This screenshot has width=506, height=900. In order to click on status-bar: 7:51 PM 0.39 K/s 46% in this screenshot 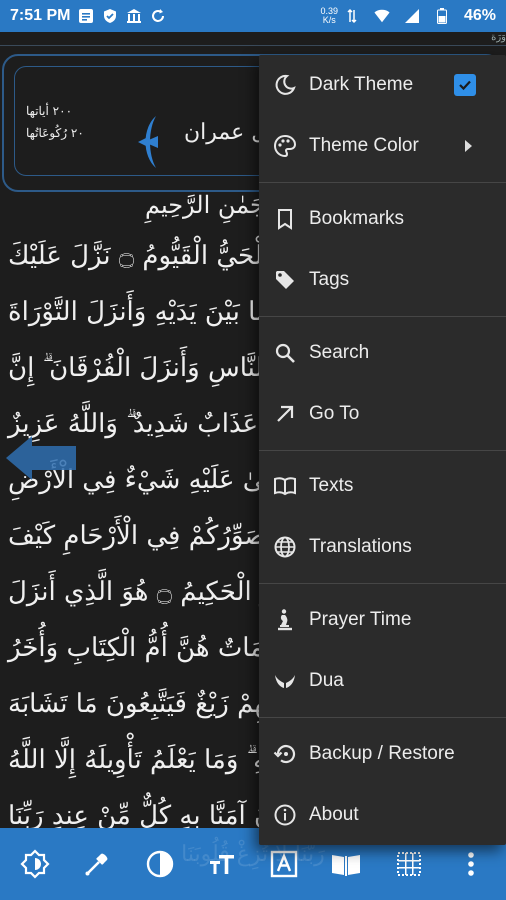, I will do `click(253, 16)`.